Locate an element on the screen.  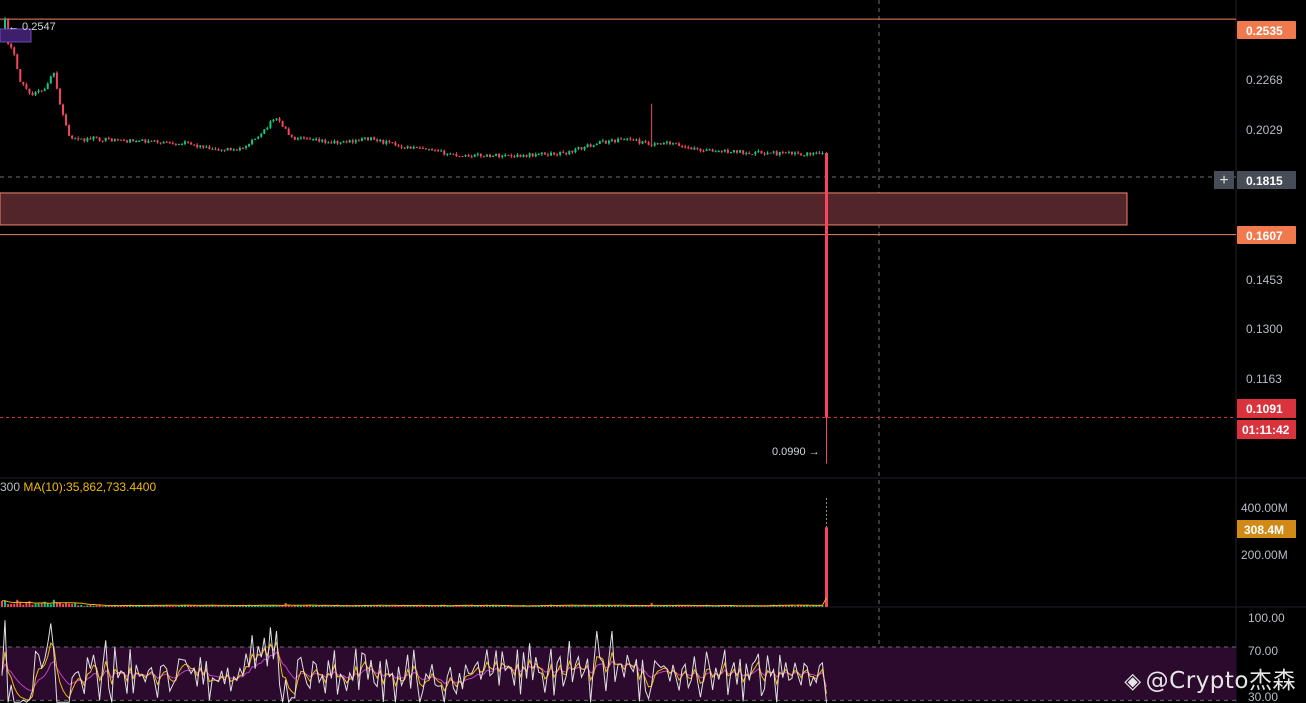
watermark-text: @Crypto杰森 is located at coordinates (1220, 681).